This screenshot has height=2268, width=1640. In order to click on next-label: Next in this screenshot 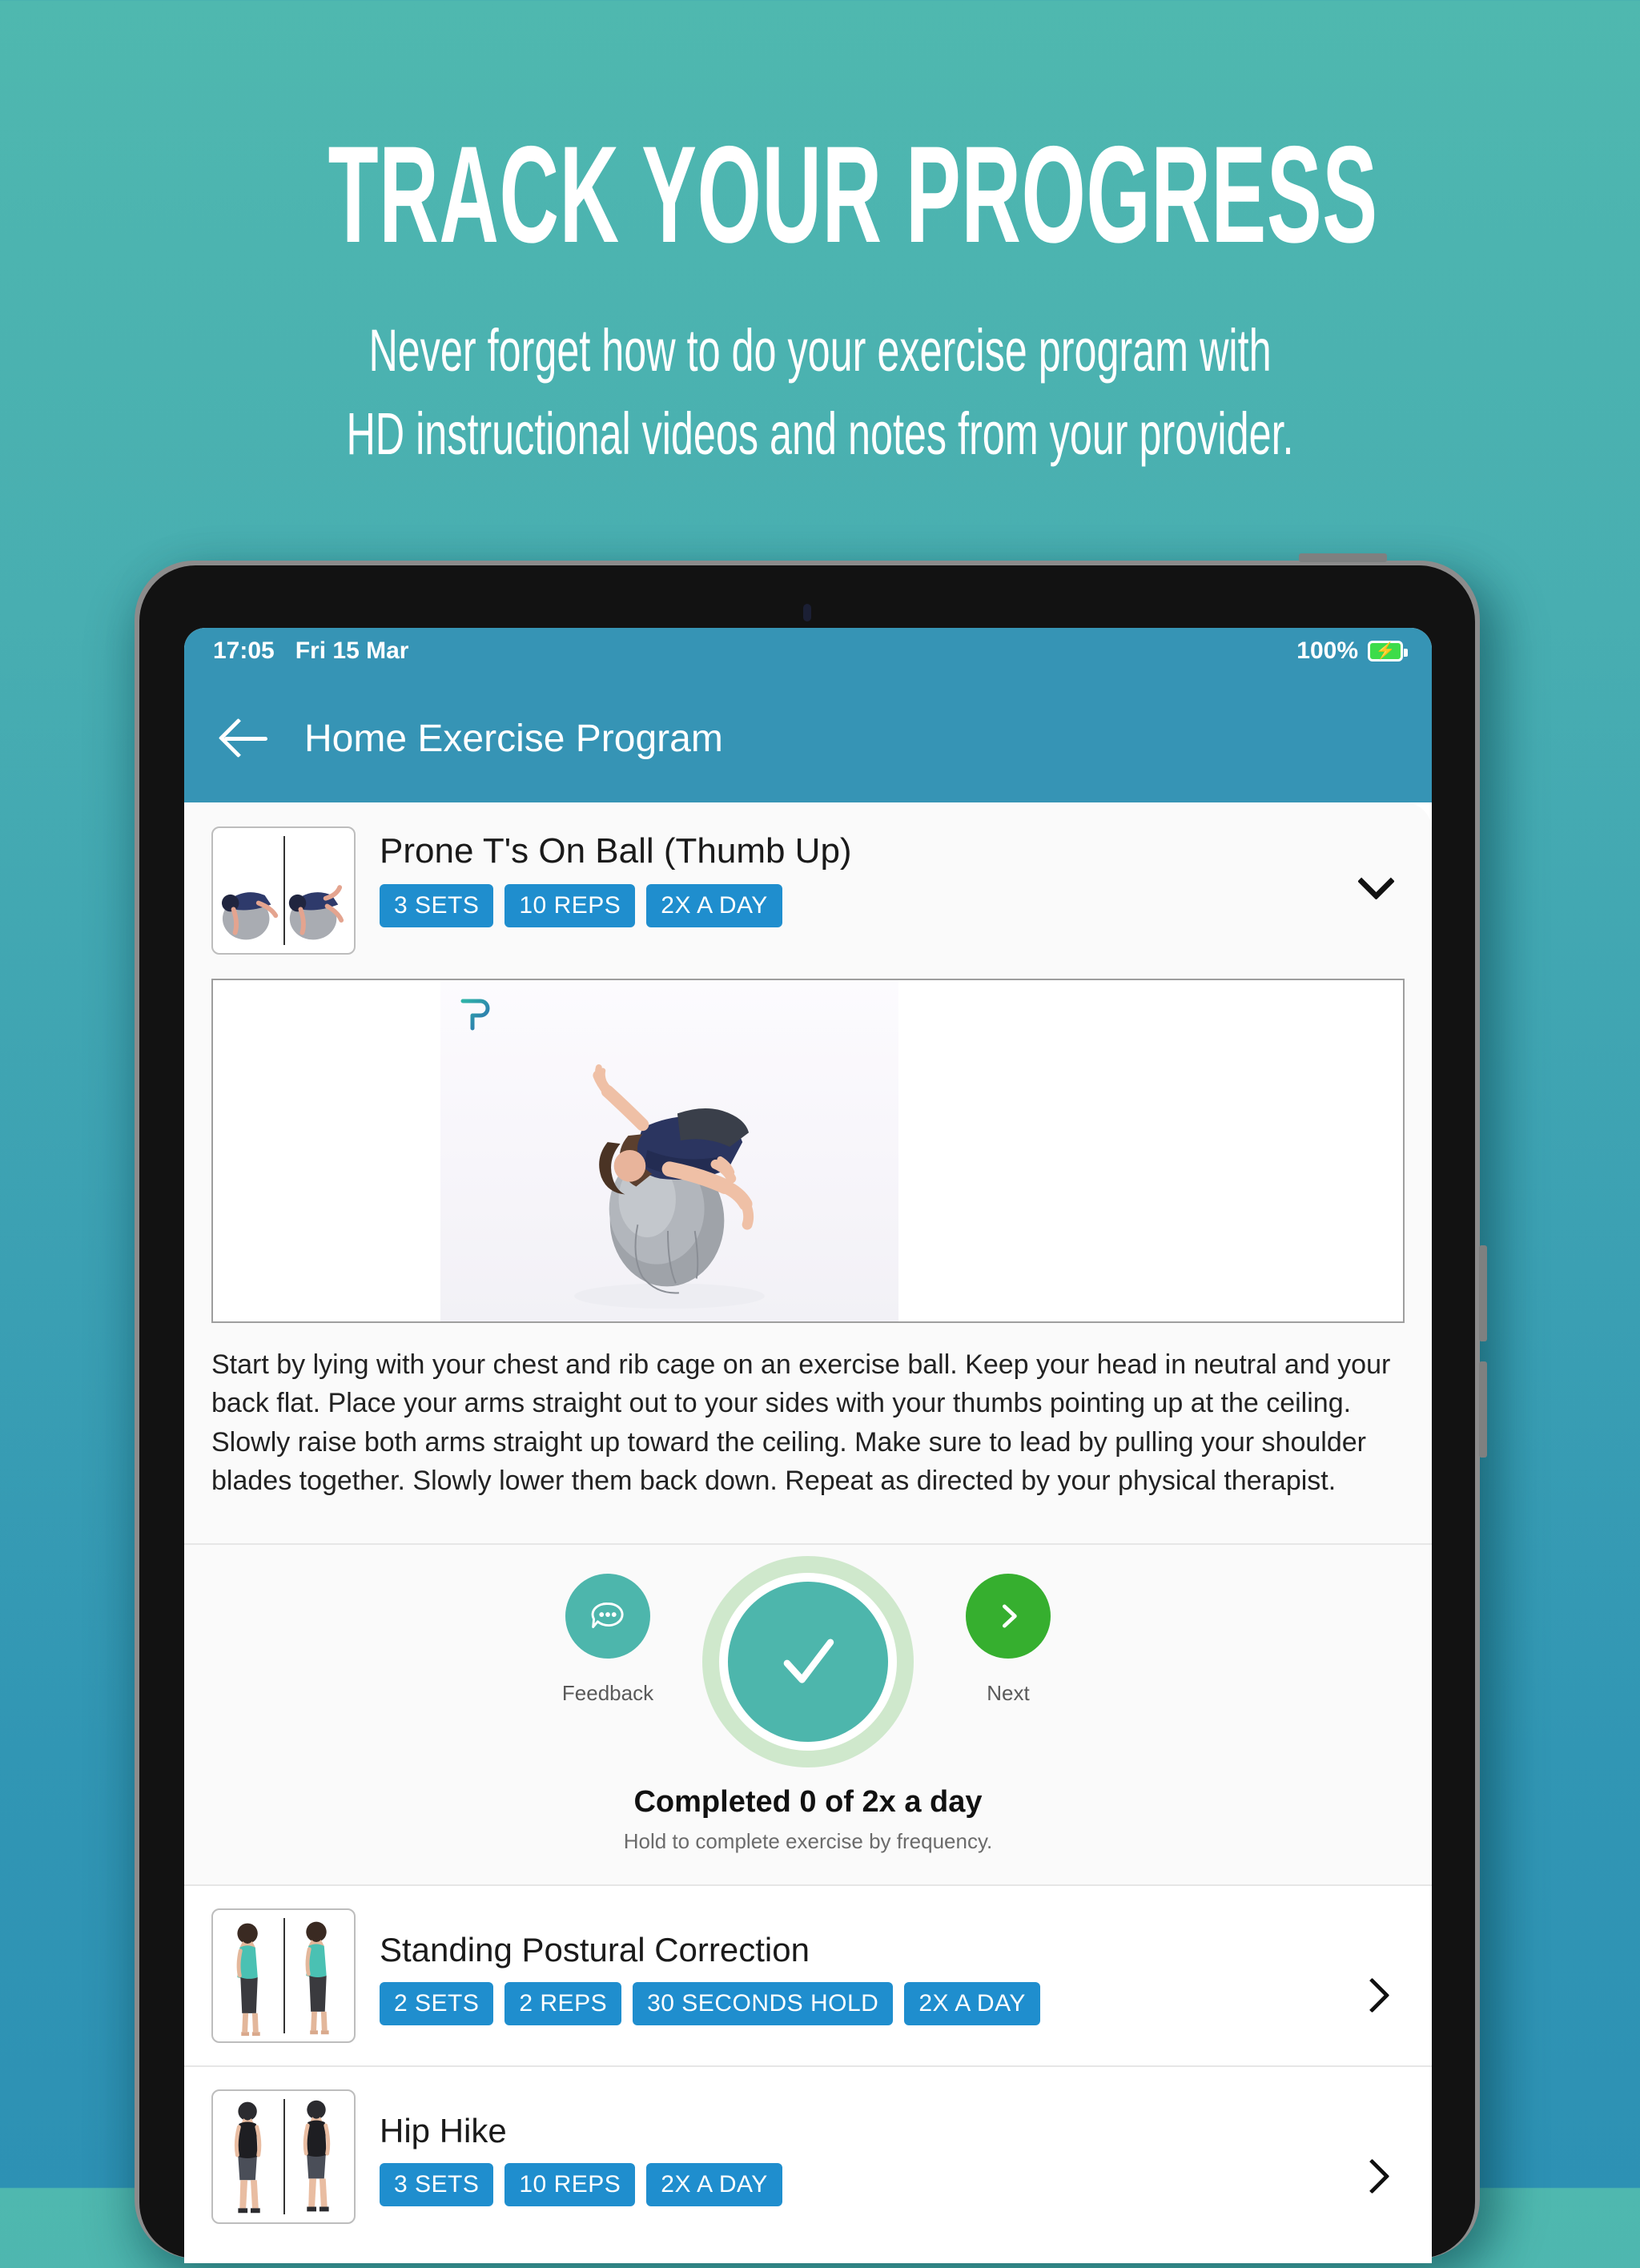, I will do `click(1009, 1693)`.